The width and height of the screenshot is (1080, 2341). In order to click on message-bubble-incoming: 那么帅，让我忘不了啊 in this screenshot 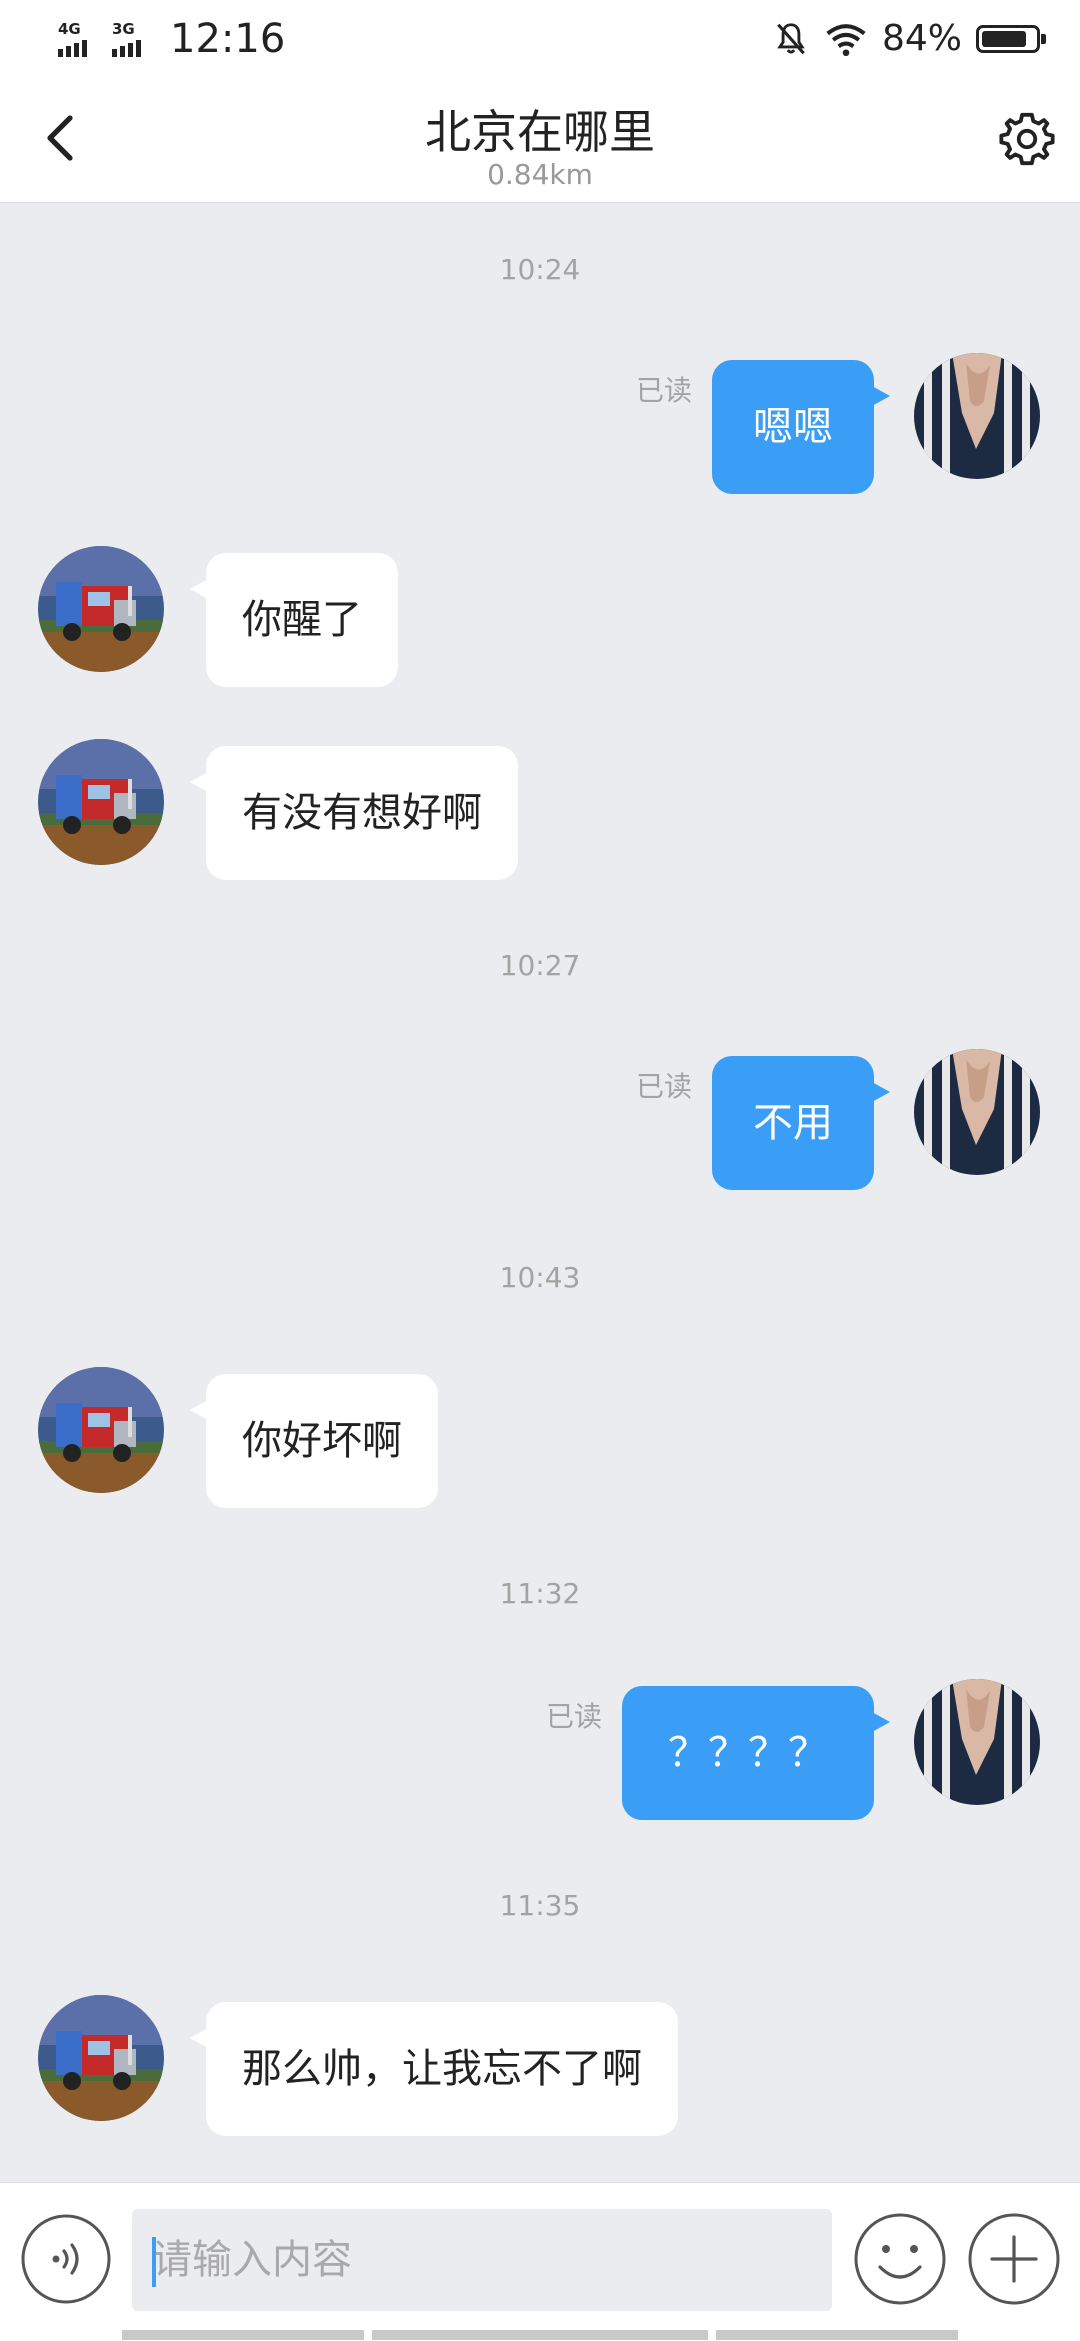, I will do `click(434, 2069)`.